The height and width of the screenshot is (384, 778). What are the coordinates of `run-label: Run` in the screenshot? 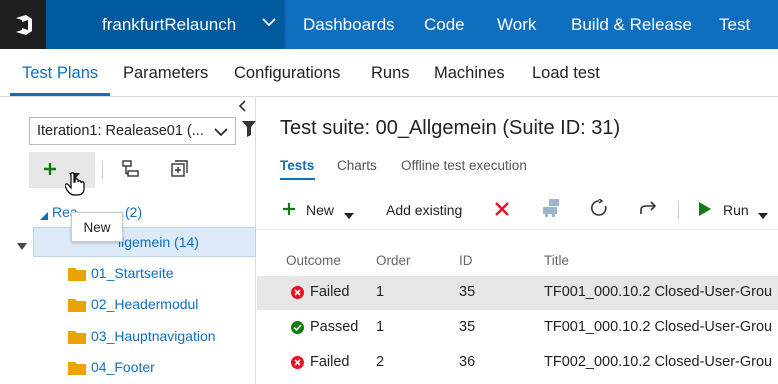 It's located at (736, 210).